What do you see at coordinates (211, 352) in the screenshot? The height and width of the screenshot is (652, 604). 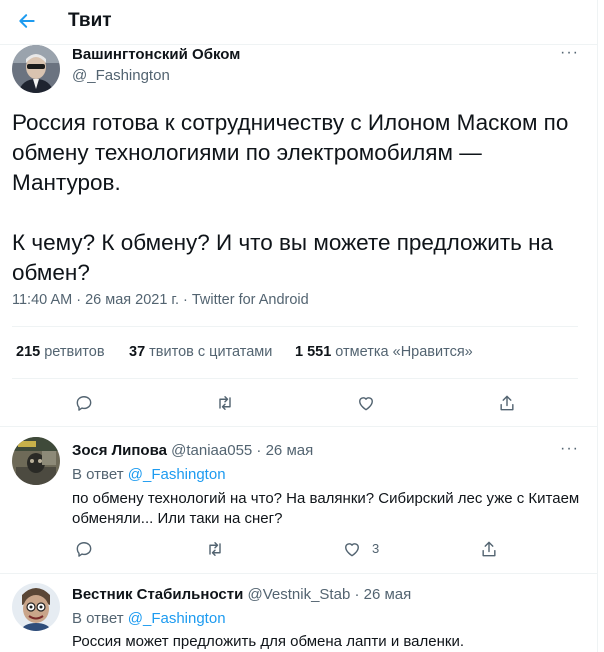 I see `quotes-label: твитов с цитатами` at bounding box center [211, 352].